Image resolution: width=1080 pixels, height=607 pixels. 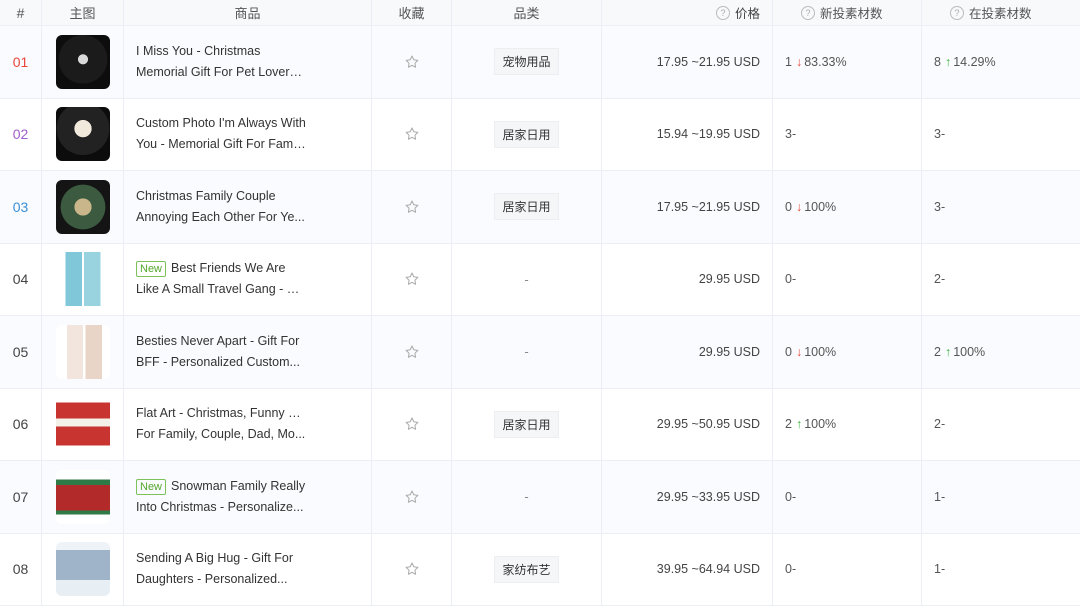 What do you see at coordinates (540, 13) in the screenshot?
I see `table-header: # 主图 商品 收藏 品类 ? 价格 ? 新投素材数 ? 在投素材数` at bounding box center [540, 13].